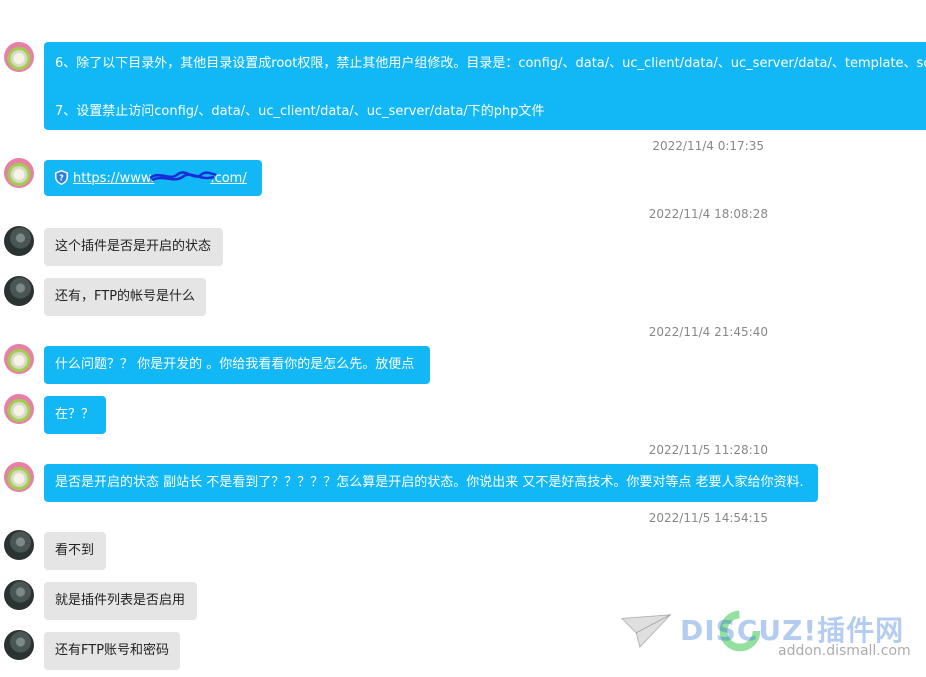 The width and height of the screenshot is (926, 677). Describe the element at coordinates (114, 178) in the screenshot. I see `link-prefix: https://www.` at that location.